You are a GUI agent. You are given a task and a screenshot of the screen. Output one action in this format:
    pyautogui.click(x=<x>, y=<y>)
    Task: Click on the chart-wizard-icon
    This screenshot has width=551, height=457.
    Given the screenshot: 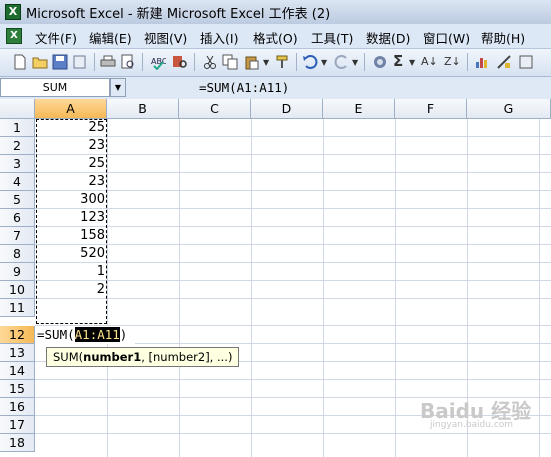 What is the action you would take?
    pyautogui.click(x=482, y=62)
    